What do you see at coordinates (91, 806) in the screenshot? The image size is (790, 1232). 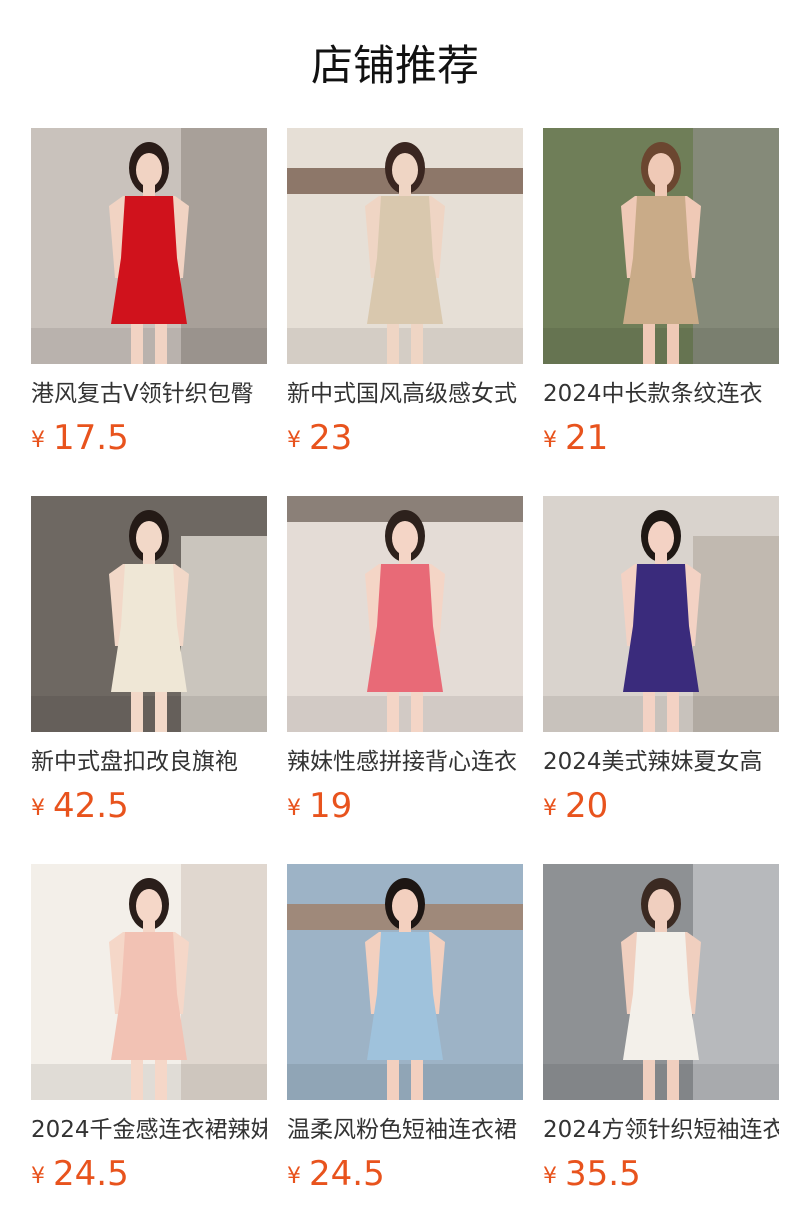 I see `price-value: 42.5` at bounding box center [91, 806].